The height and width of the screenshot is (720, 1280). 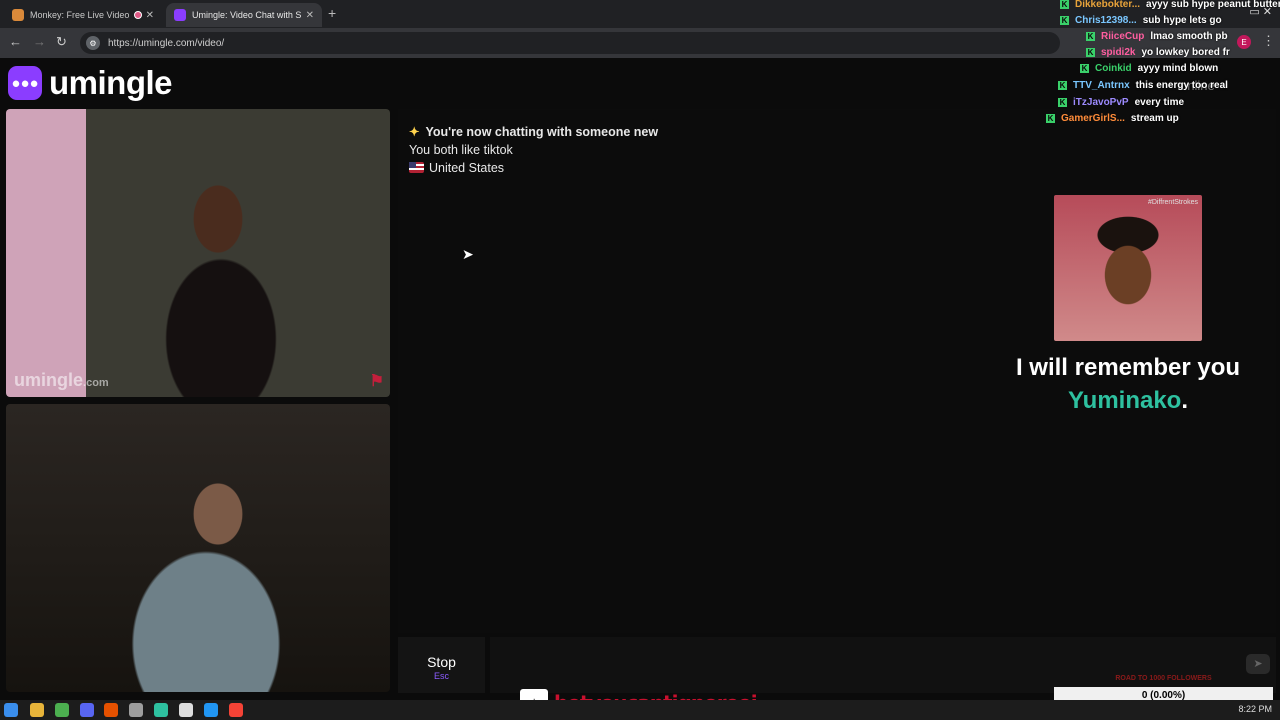 I want to click on forward-arrow-icon: →, so click(x=39, y=41).